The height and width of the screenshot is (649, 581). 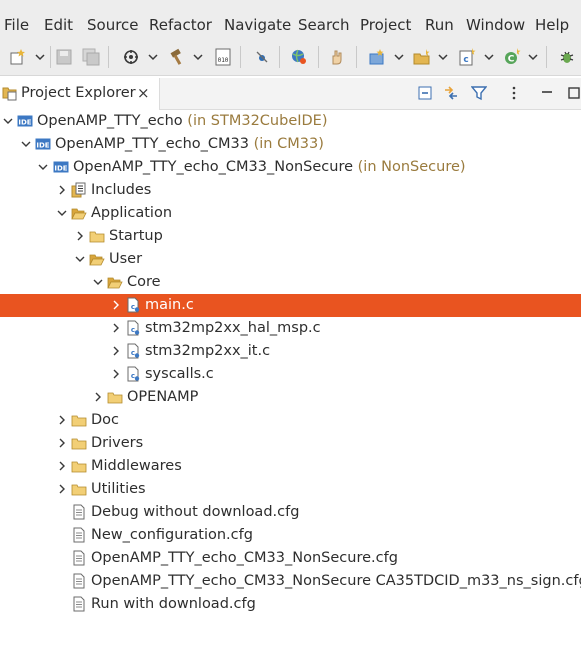 What do you see at coordinates (425, 93) in the screenshot?
I see `collapse-all-icon` at bounding box center [425, 93].